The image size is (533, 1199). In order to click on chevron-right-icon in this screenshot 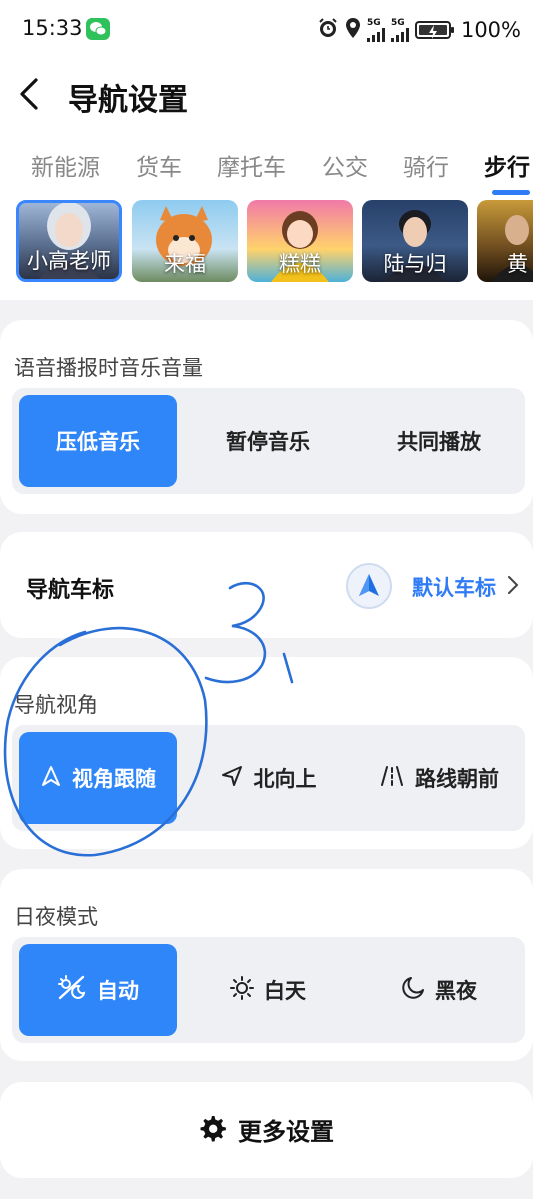, I will do `click(513, 587)`.